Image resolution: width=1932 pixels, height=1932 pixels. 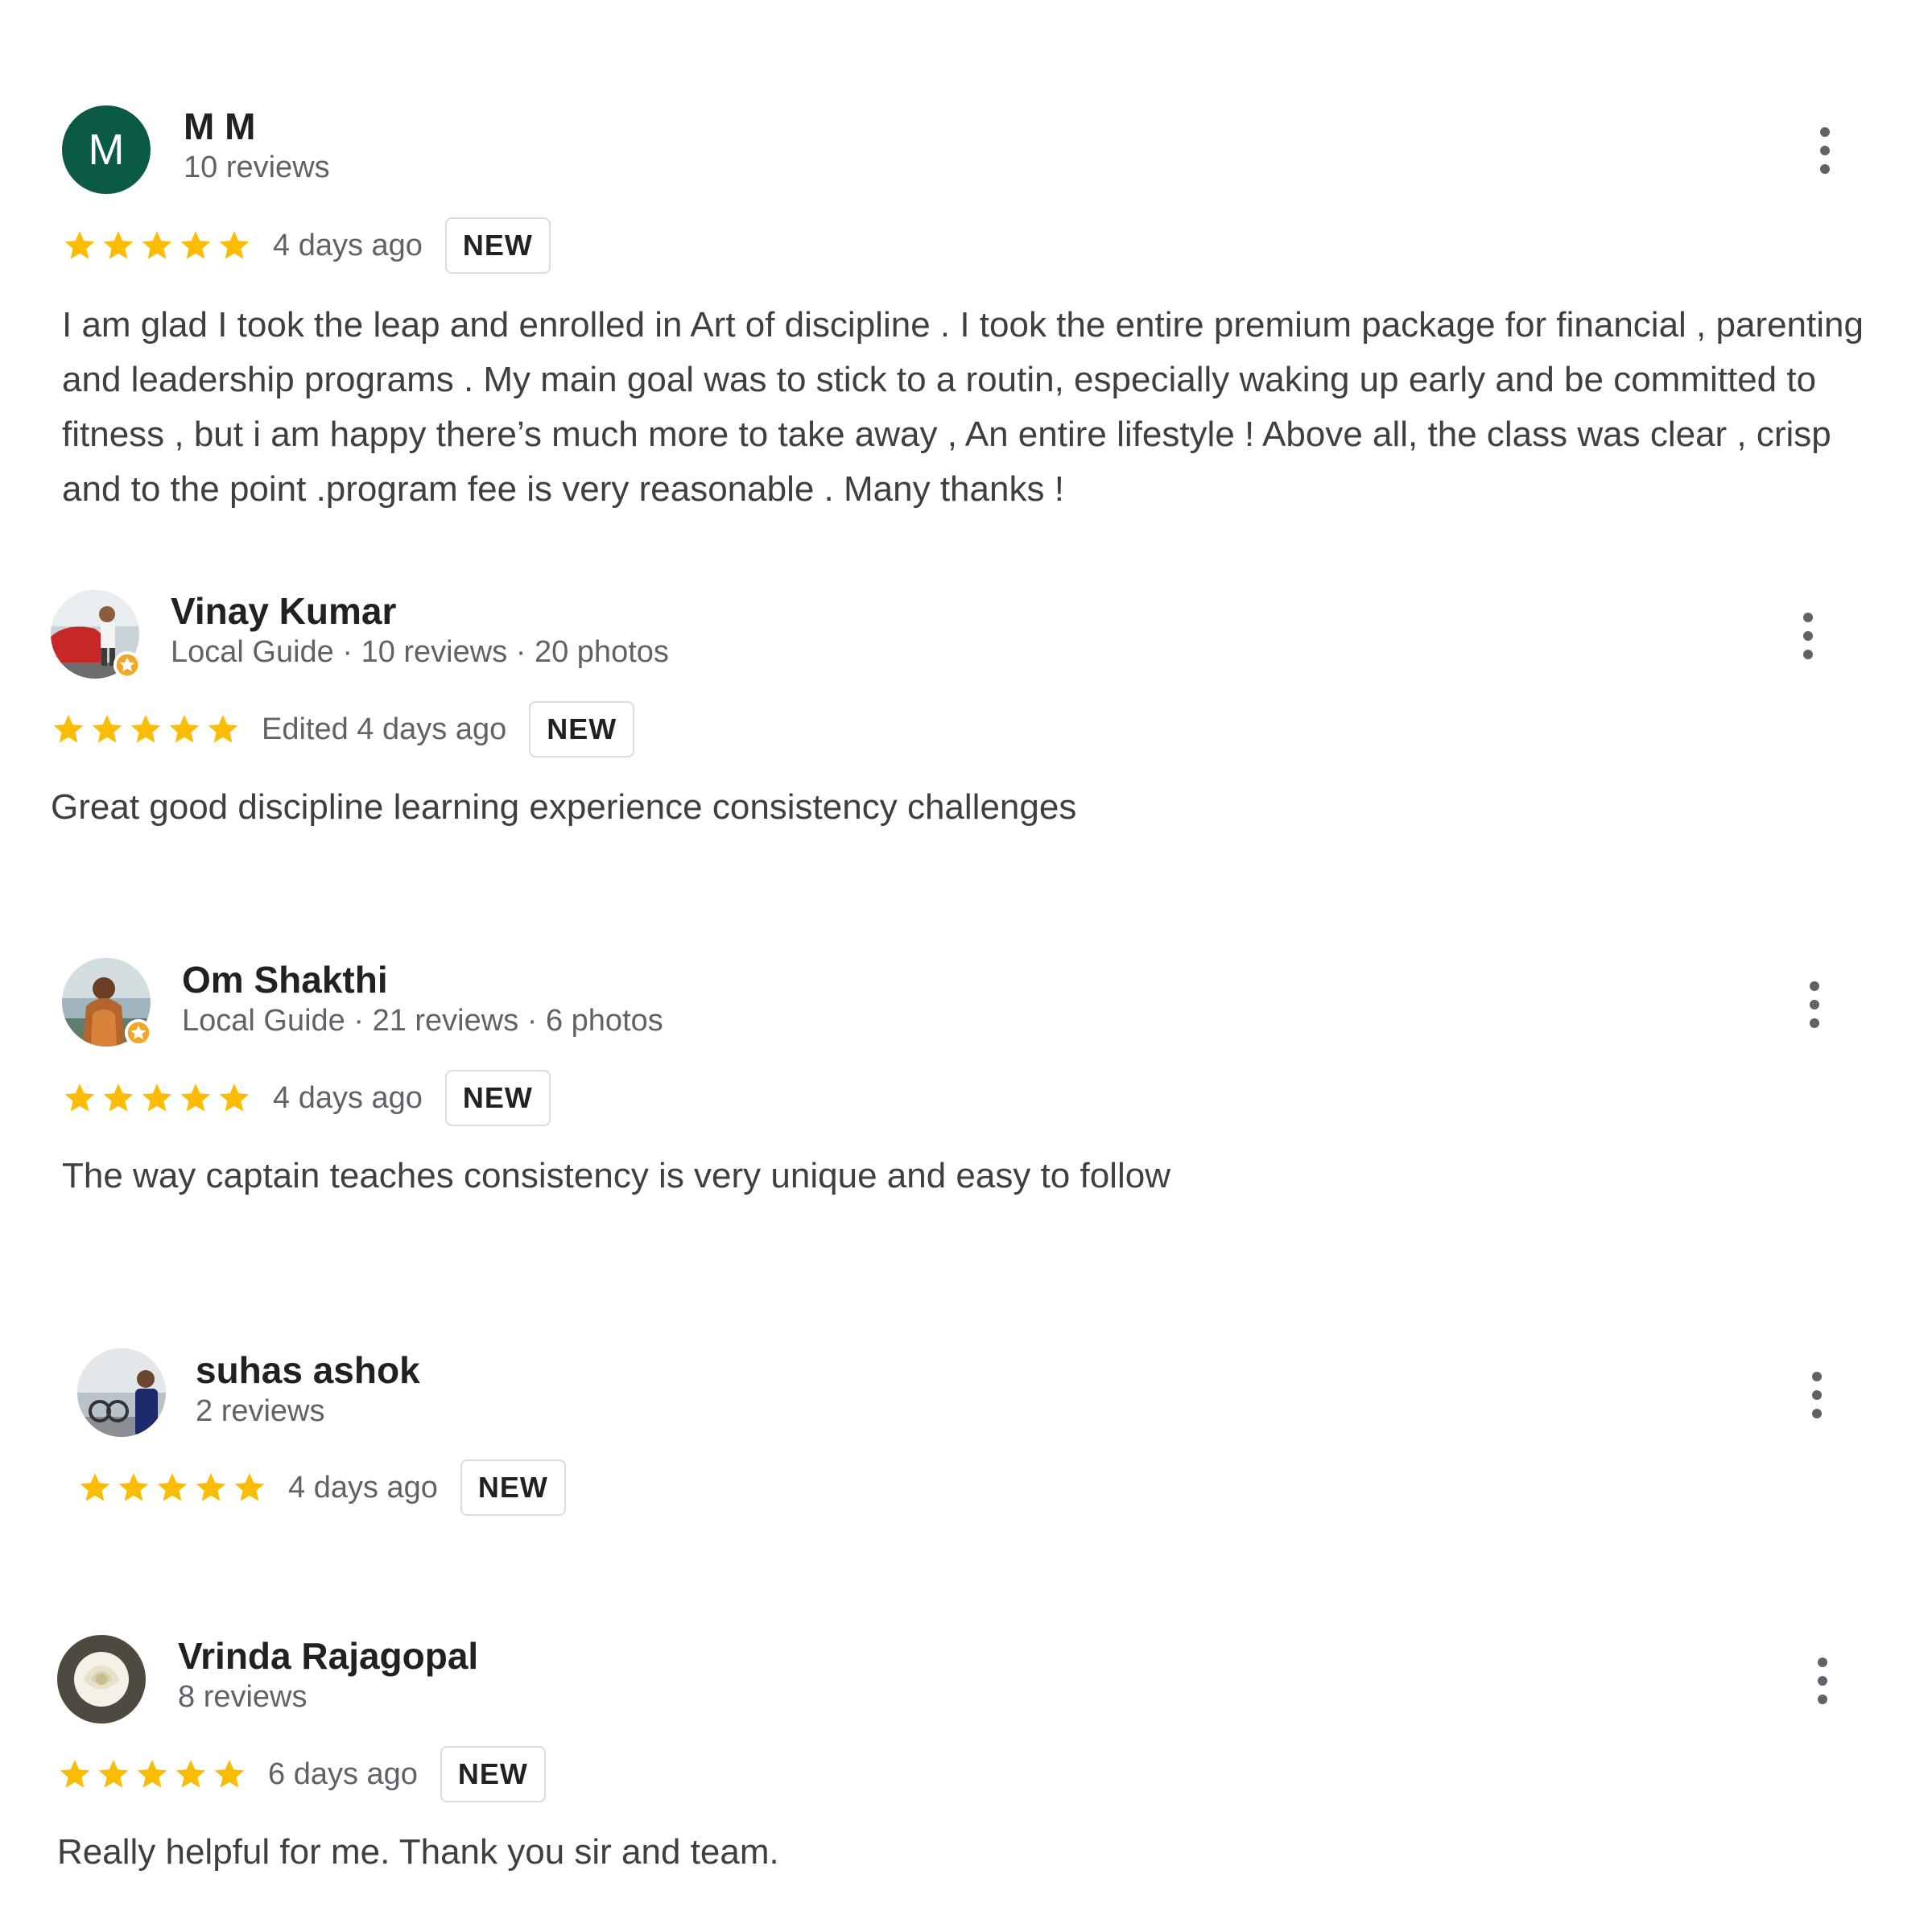 What do you see at coordinates (343, 1774) in the screenshot?
I see `review-date: 6 days ago` at bounding box center [343, 1774].